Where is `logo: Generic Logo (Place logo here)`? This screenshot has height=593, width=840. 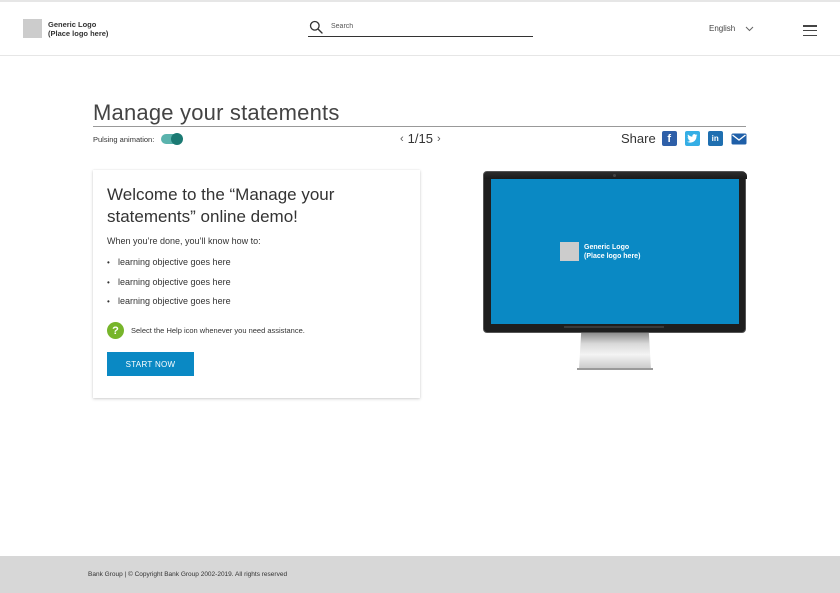
logo: Generic Logo (Place logo here) is located at coordinates (65, 28).